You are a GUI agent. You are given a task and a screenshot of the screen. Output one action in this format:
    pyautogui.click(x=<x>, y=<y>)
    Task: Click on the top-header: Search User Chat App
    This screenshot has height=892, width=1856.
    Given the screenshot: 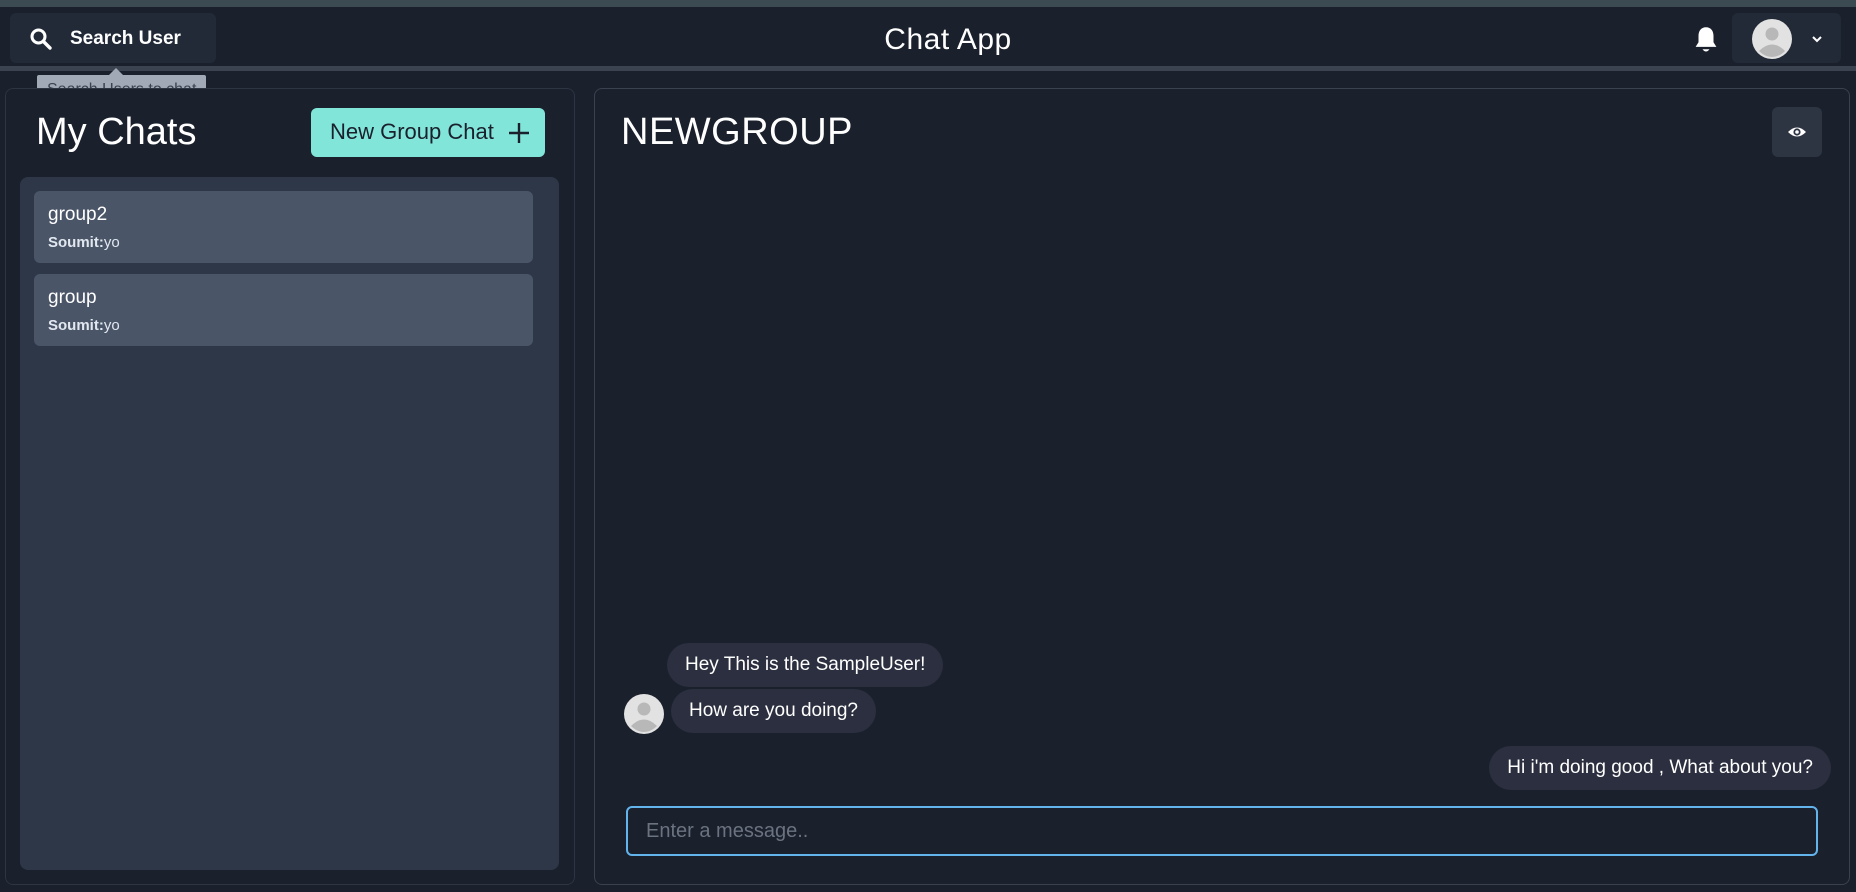 What is the action you would take?
    pyautogui.click(x=928, y=39)
    